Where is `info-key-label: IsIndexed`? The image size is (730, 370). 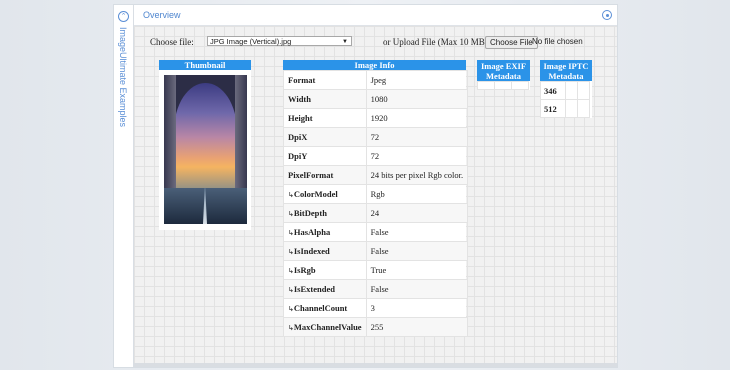
info-key-label: IsIndexed is located at coordinates (309, 251).